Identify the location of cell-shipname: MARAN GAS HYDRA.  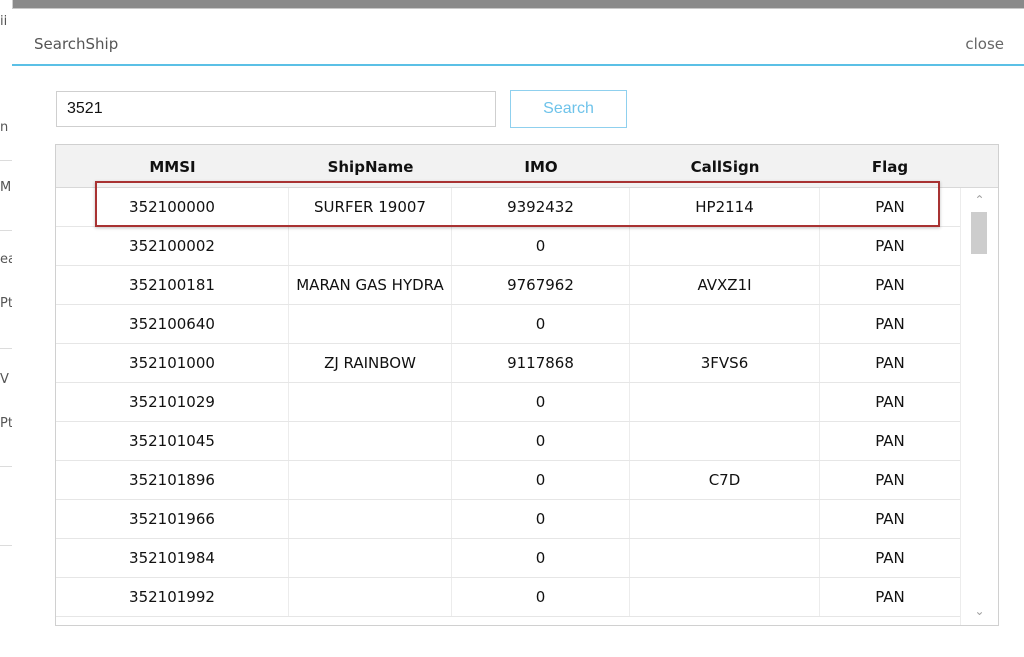
(370, 285).